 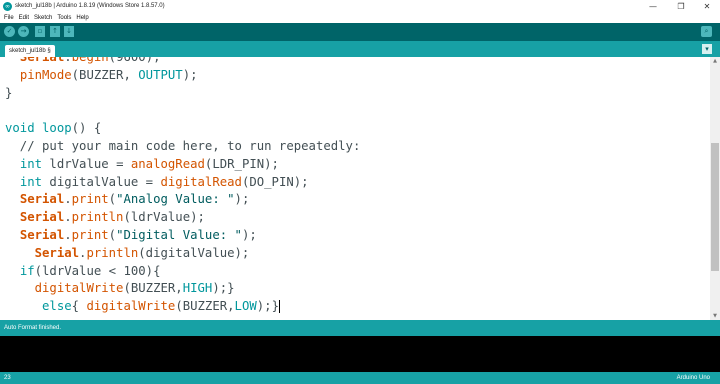 What do you see at coordinates (182, 236) in the screenshot?
I see `code-line: Serial.print("Digital Value: ");` at bounding box center [182, 236].